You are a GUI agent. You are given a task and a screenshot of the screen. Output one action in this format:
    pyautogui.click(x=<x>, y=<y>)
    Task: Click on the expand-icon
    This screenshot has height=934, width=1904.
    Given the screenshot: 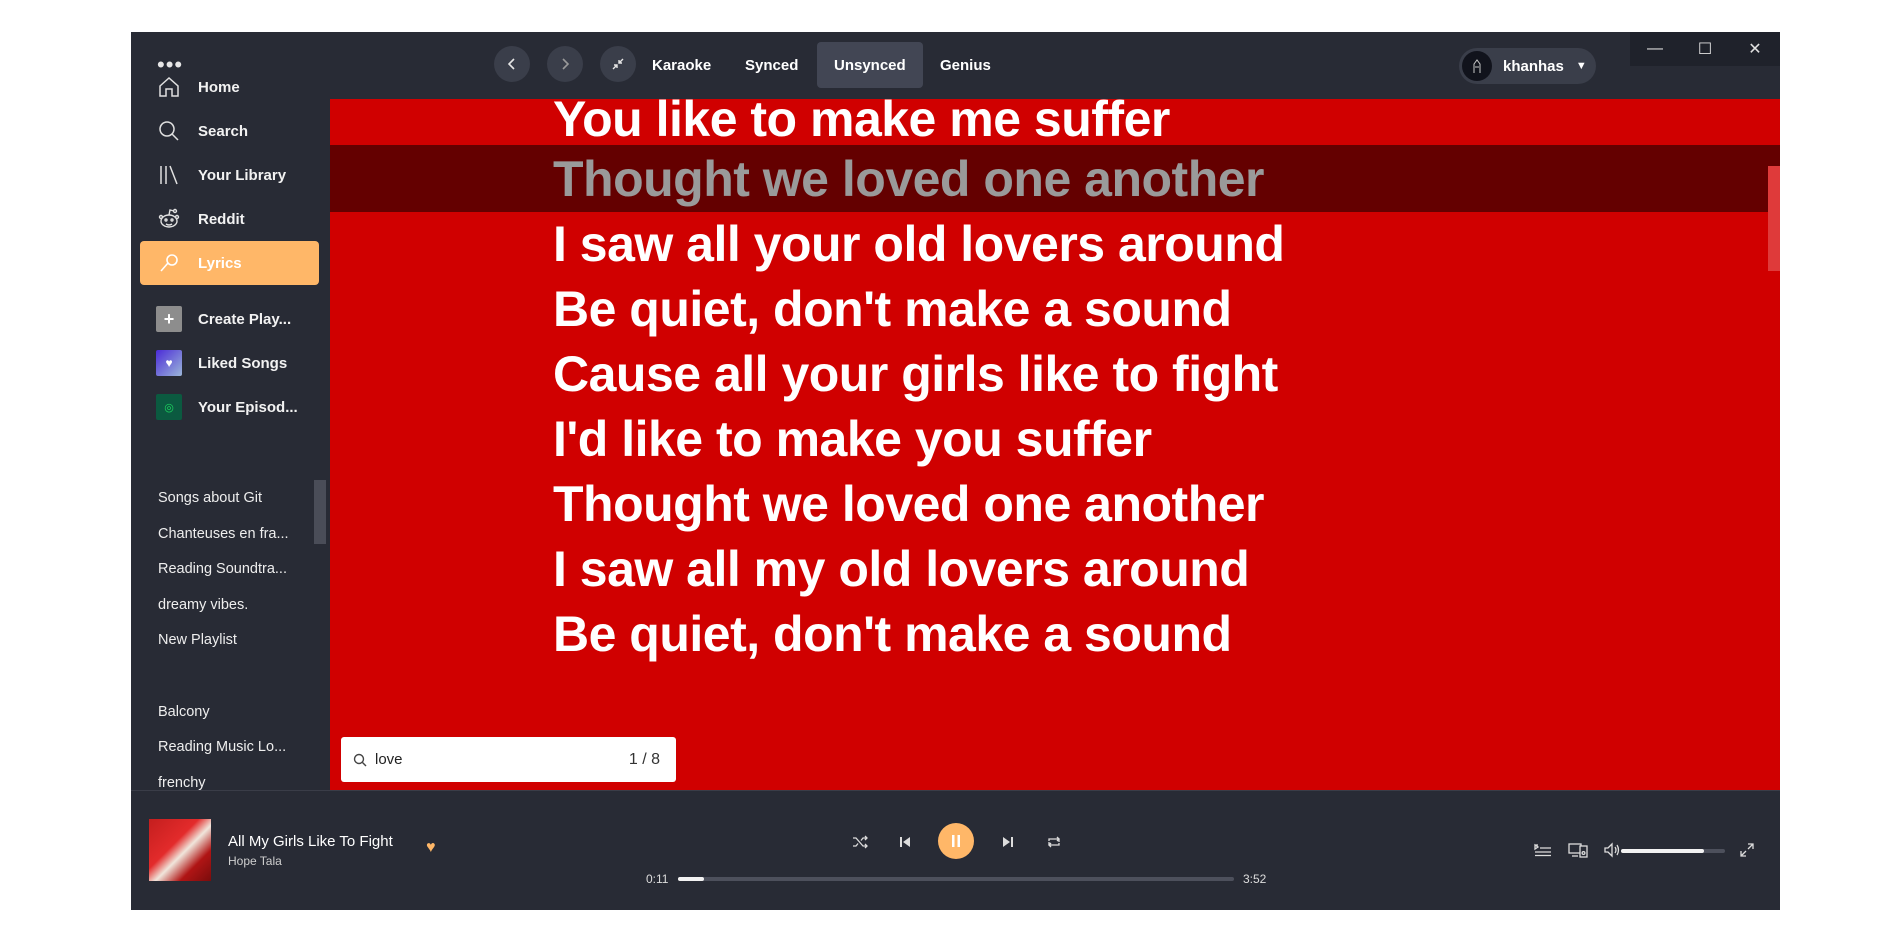 What is the action you would take?
    pyautogui.click(x=1747, y=850)
    